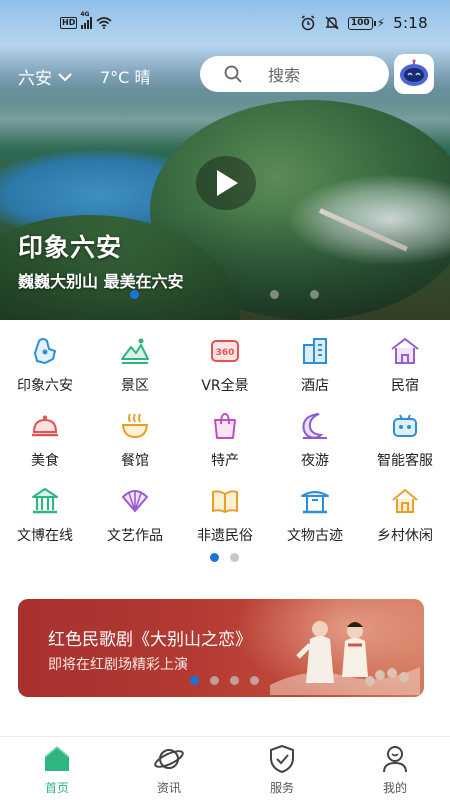 The image size is (450, 800). Describe the element at coordinates (225, 536) in the screenshot. I see `grid-item-label: 非遗民俗` at that location.